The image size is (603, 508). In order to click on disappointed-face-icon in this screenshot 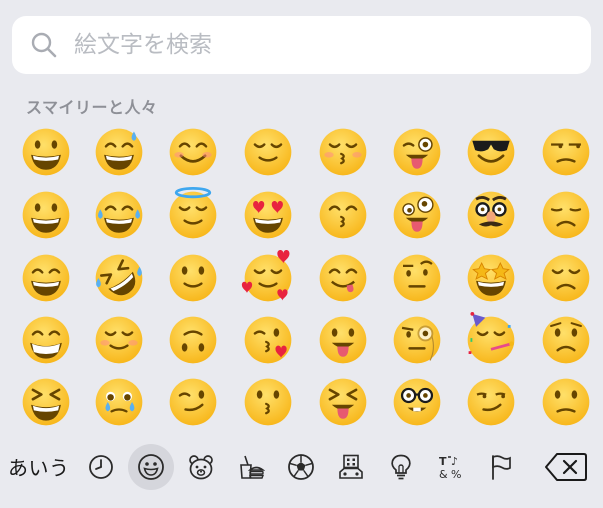, I will do `click(566, 215)`.